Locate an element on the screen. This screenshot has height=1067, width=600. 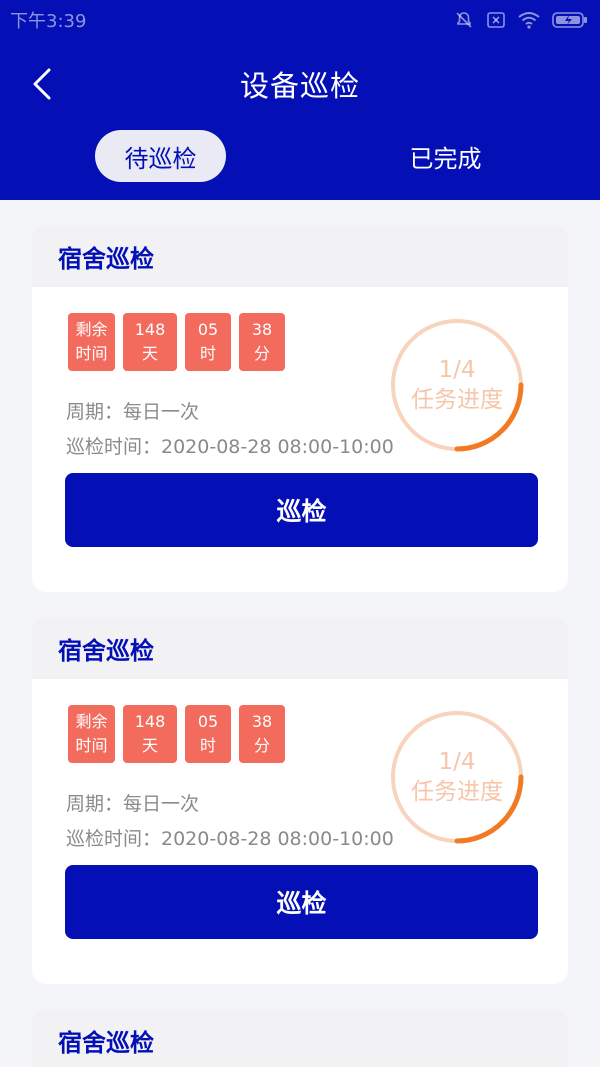
nav-bar: 设备巡检 is located at coordinates (300, 84).